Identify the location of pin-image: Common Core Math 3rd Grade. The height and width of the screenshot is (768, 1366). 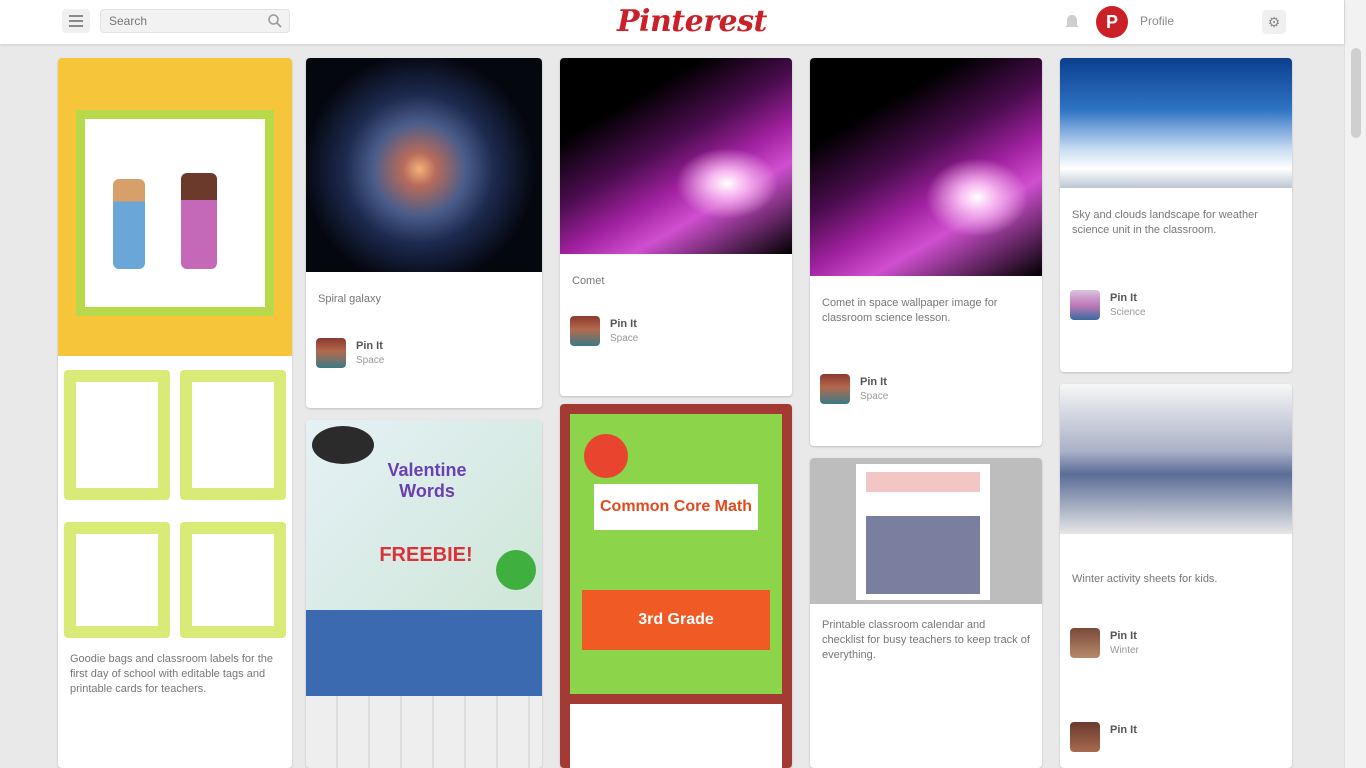
(676, 554).